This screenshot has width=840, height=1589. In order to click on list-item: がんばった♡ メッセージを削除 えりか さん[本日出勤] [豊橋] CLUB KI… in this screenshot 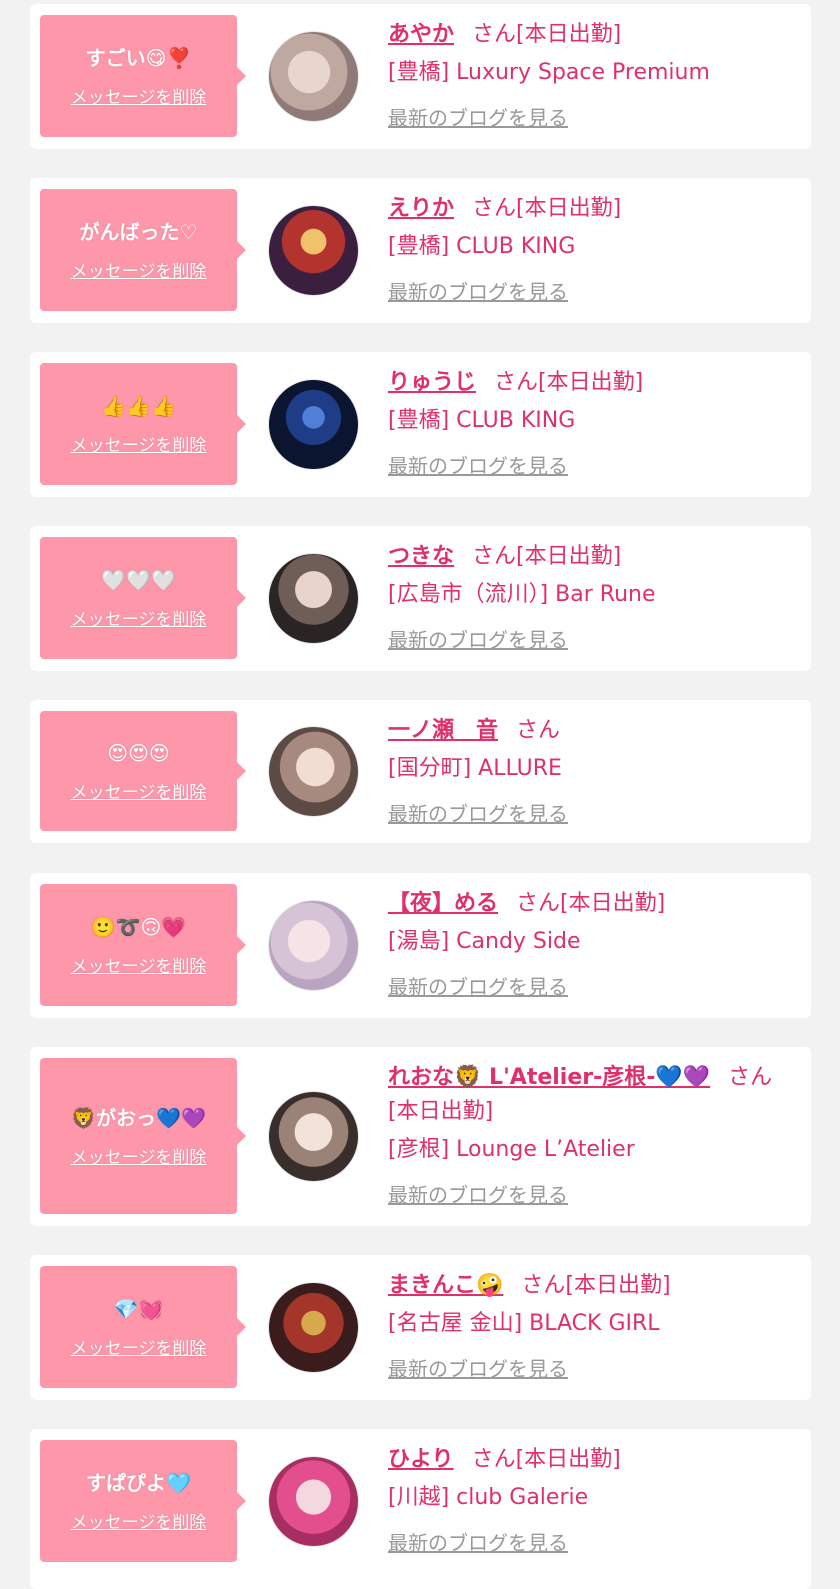, I will do `click(420, 250)`.